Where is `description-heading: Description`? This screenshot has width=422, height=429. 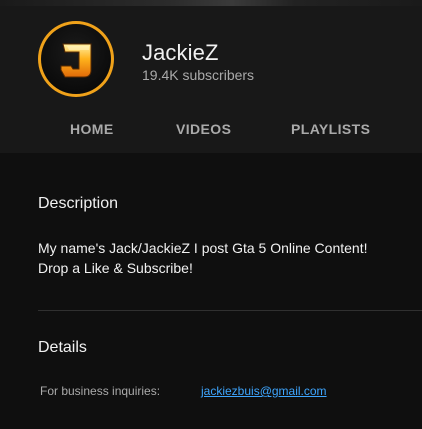 description-heading: Description is located at coordinates (78, 203).